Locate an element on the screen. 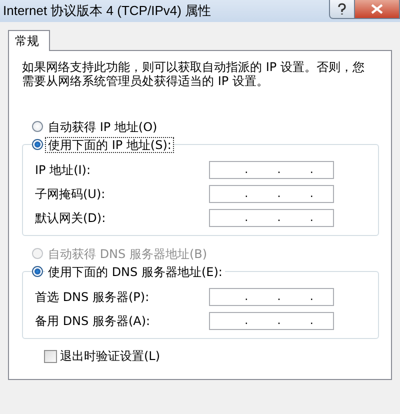 The image size is (400, 414). window-title: Internet 协议版本 4 (TCP/IPv4) 属性 is located at coordinates (107, 11).